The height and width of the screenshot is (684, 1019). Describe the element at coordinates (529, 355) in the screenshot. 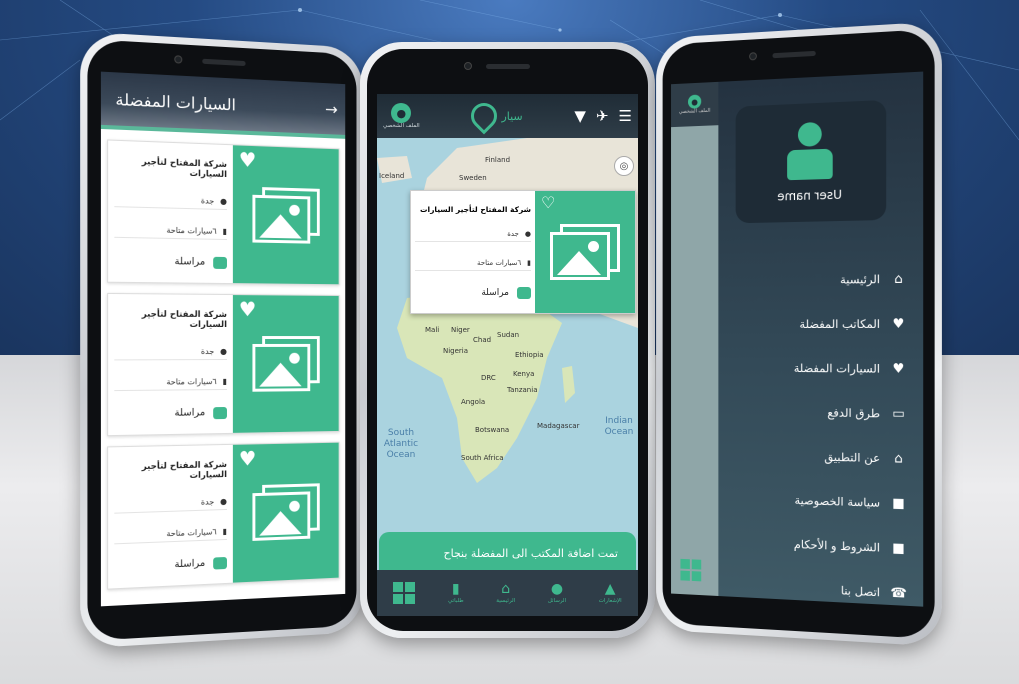

I see `map-label-ethiopia: Ethiopia` at that location.